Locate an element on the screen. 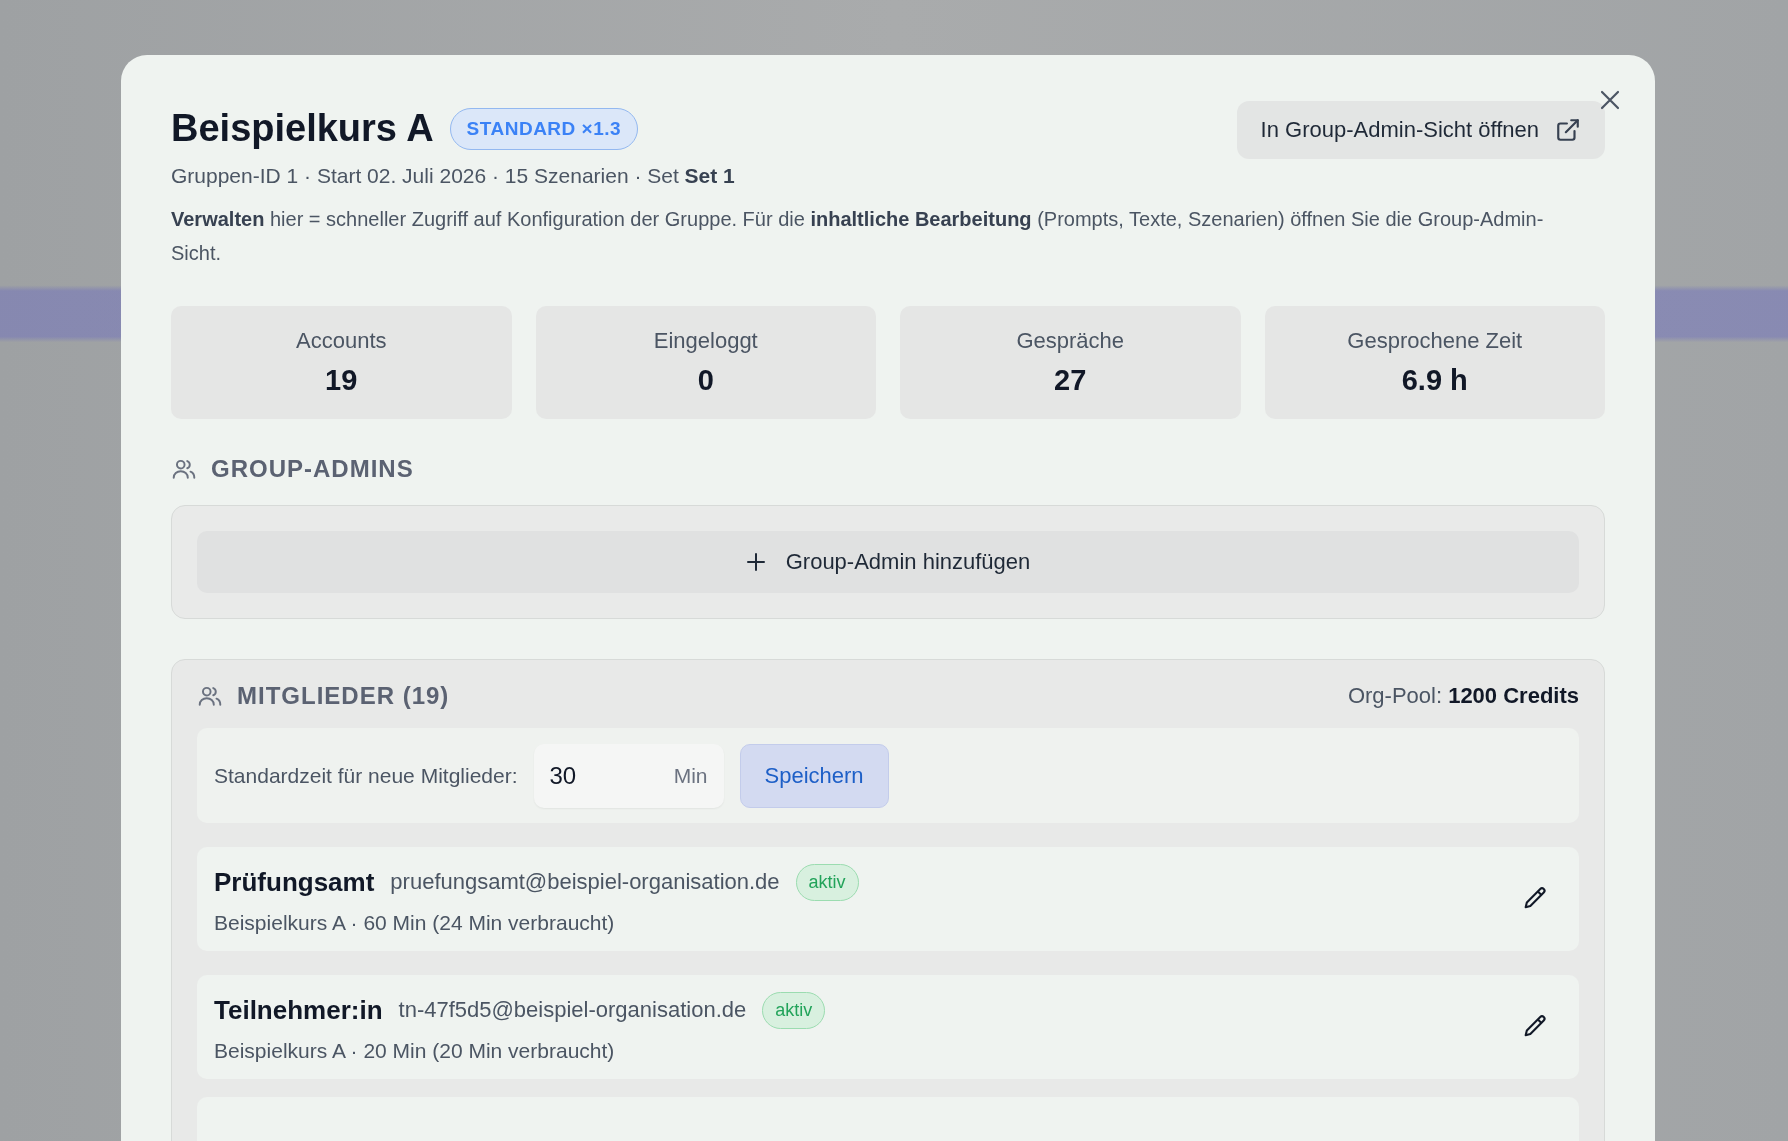 This screenshot has height=1141, width=1788. unit-label: Min is located at coordinates (690, 775).